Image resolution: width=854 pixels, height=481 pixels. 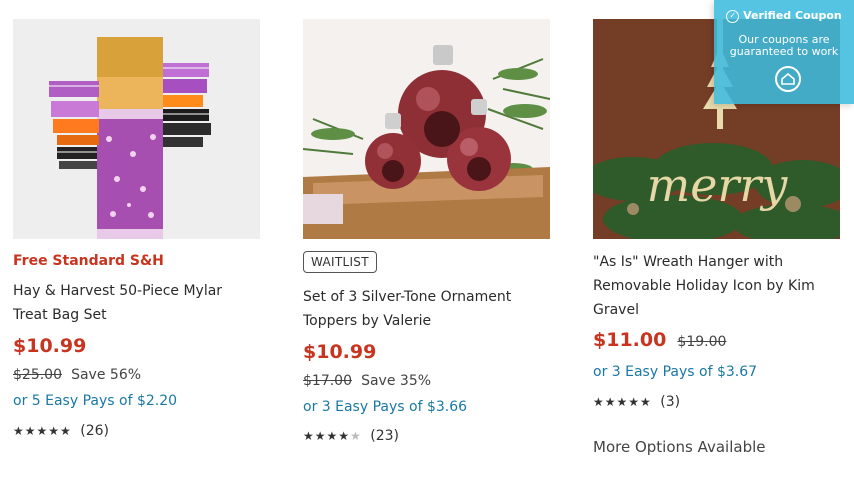 I want to click on product-price: $11.00, so click(x=630, y=340).